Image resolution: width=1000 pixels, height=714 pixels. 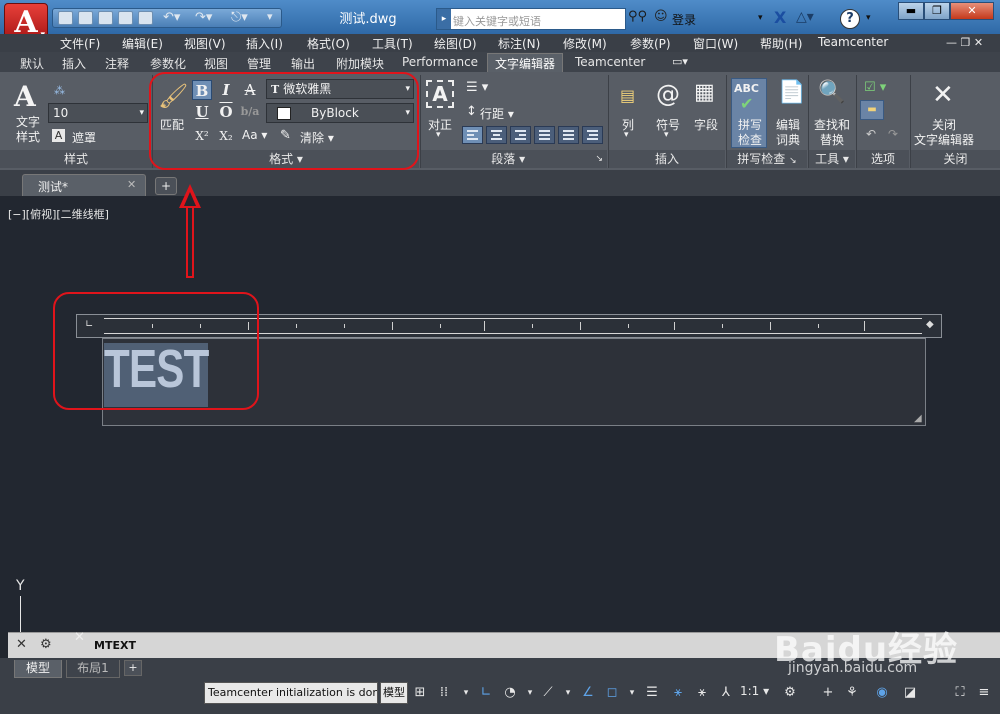 I want to click on snap-icon: ⁞⁞, so click(x=444, y=693).